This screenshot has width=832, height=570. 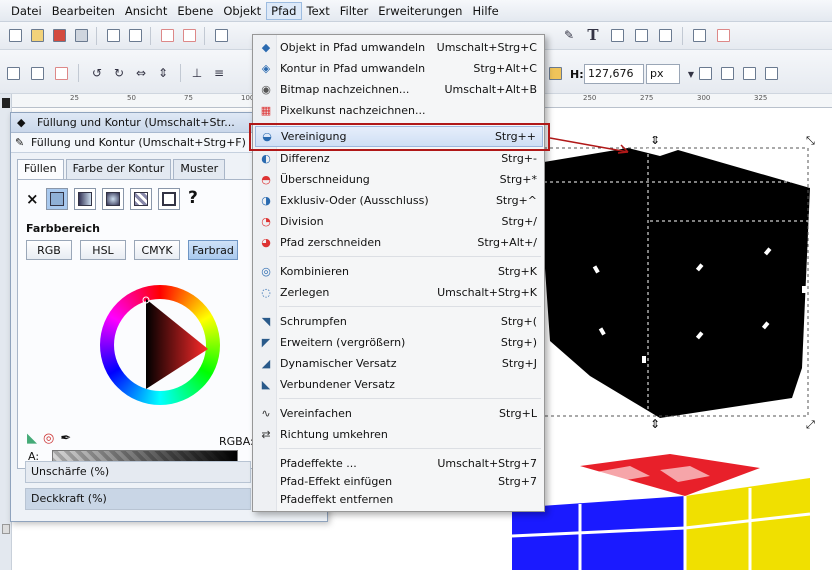 What do you see at coordinates (163, 73) in the screenshot?
I see `flip-vertical-icon: ⇕` at bounding box center [163, 73].